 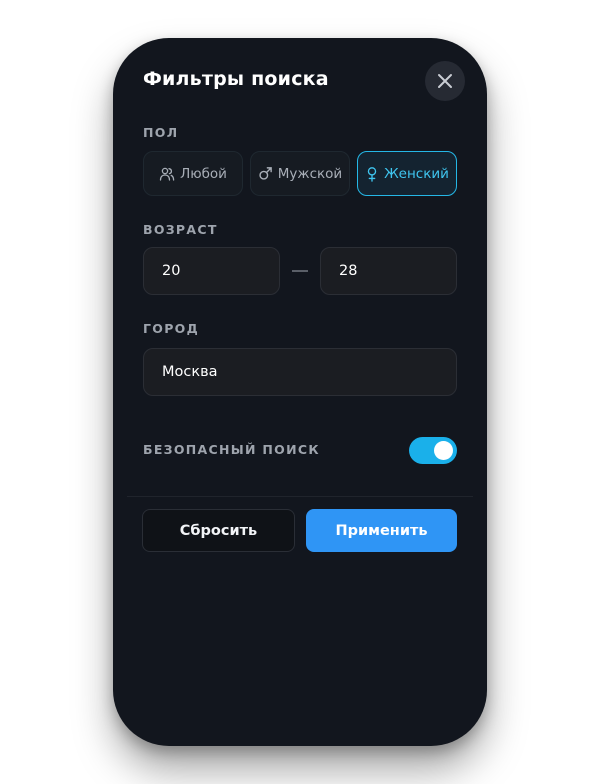 What do you see at coordinates (231, 449) in the screenshot?
I see `safe-search-label: БЕЗОПАСНЫЙ ПОИСК` at bounding box center [231, 449].